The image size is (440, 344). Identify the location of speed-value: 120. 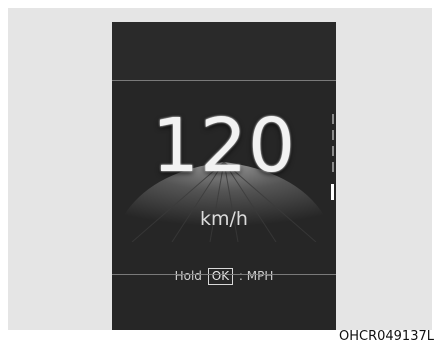
(224, 146).